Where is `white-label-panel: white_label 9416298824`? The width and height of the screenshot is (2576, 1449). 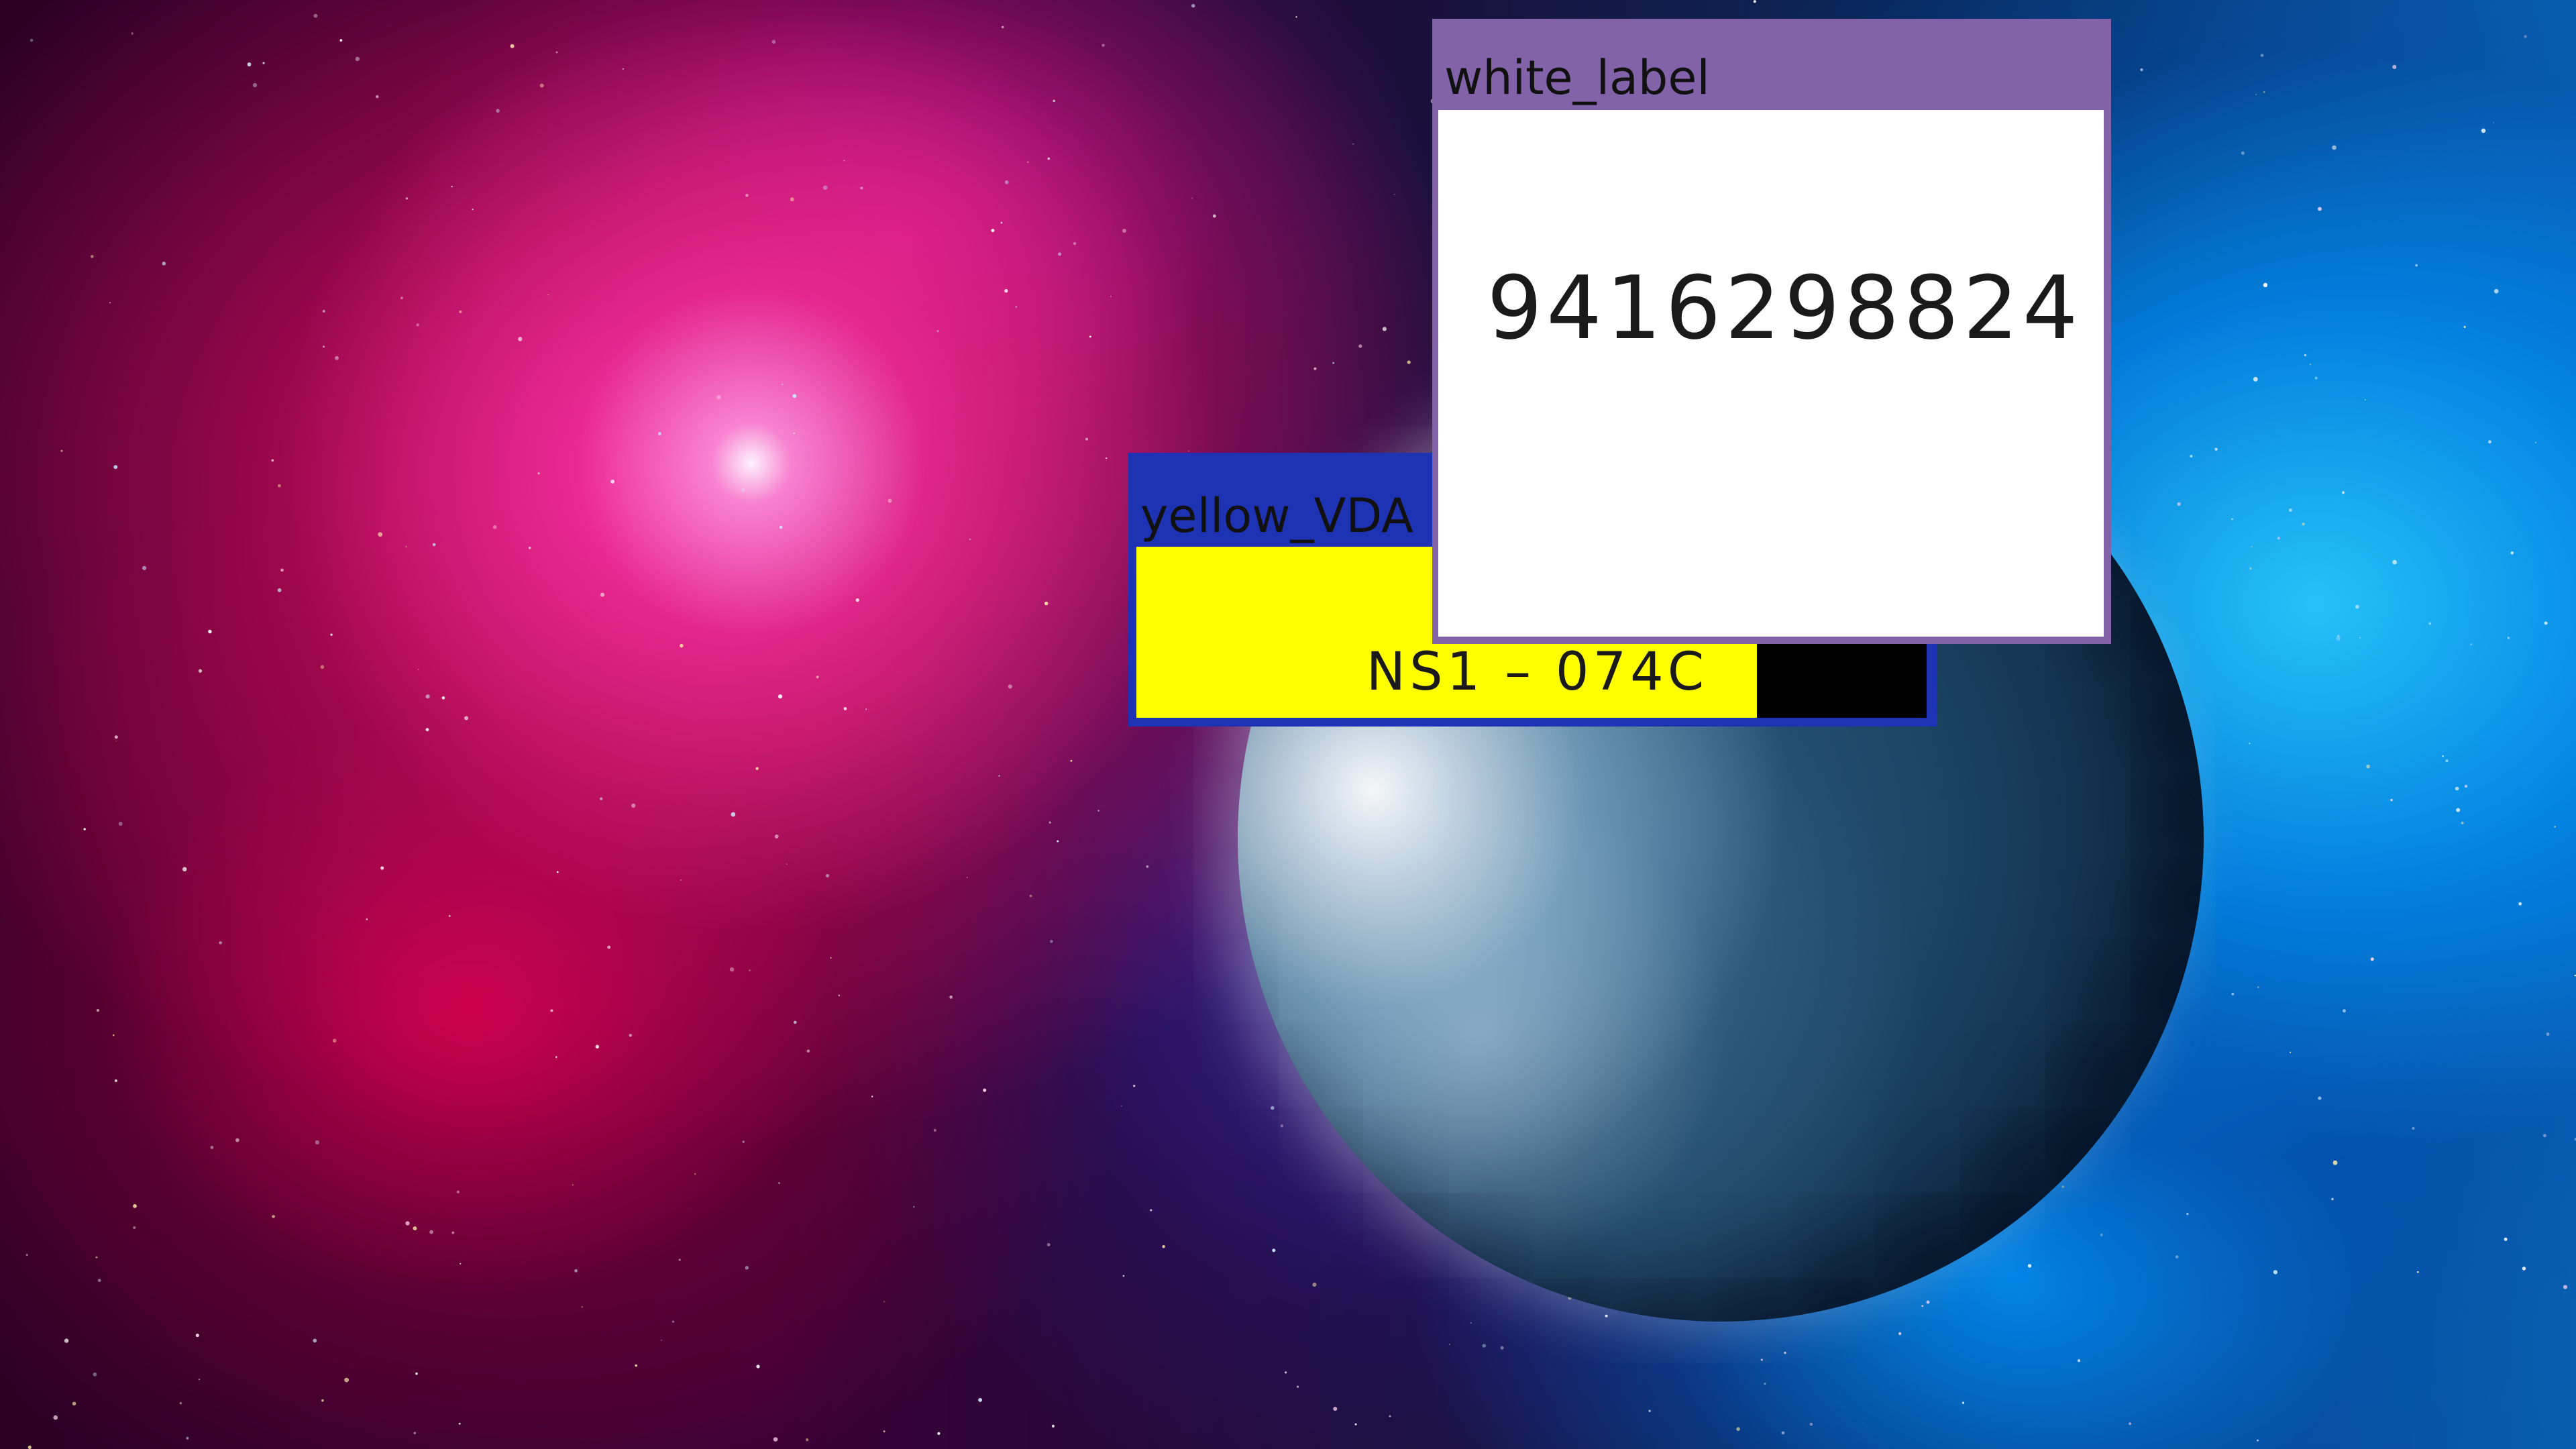 white-label-panel: white_label 9416298824 is located at coordinates (1771, 331).